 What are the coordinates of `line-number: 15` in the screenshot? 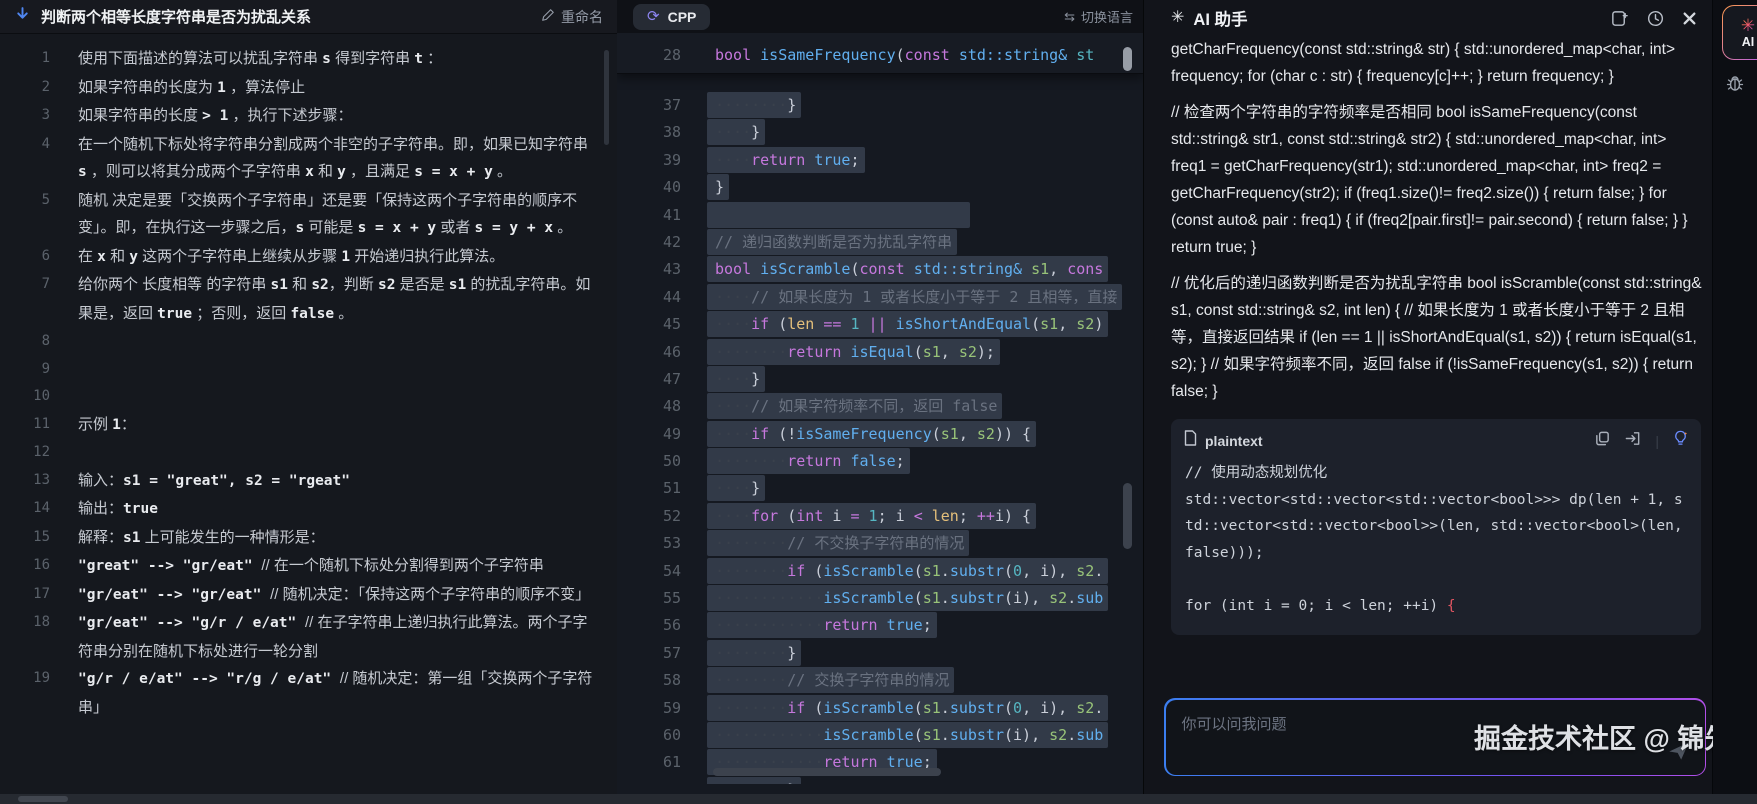 It's located at (41, 536).